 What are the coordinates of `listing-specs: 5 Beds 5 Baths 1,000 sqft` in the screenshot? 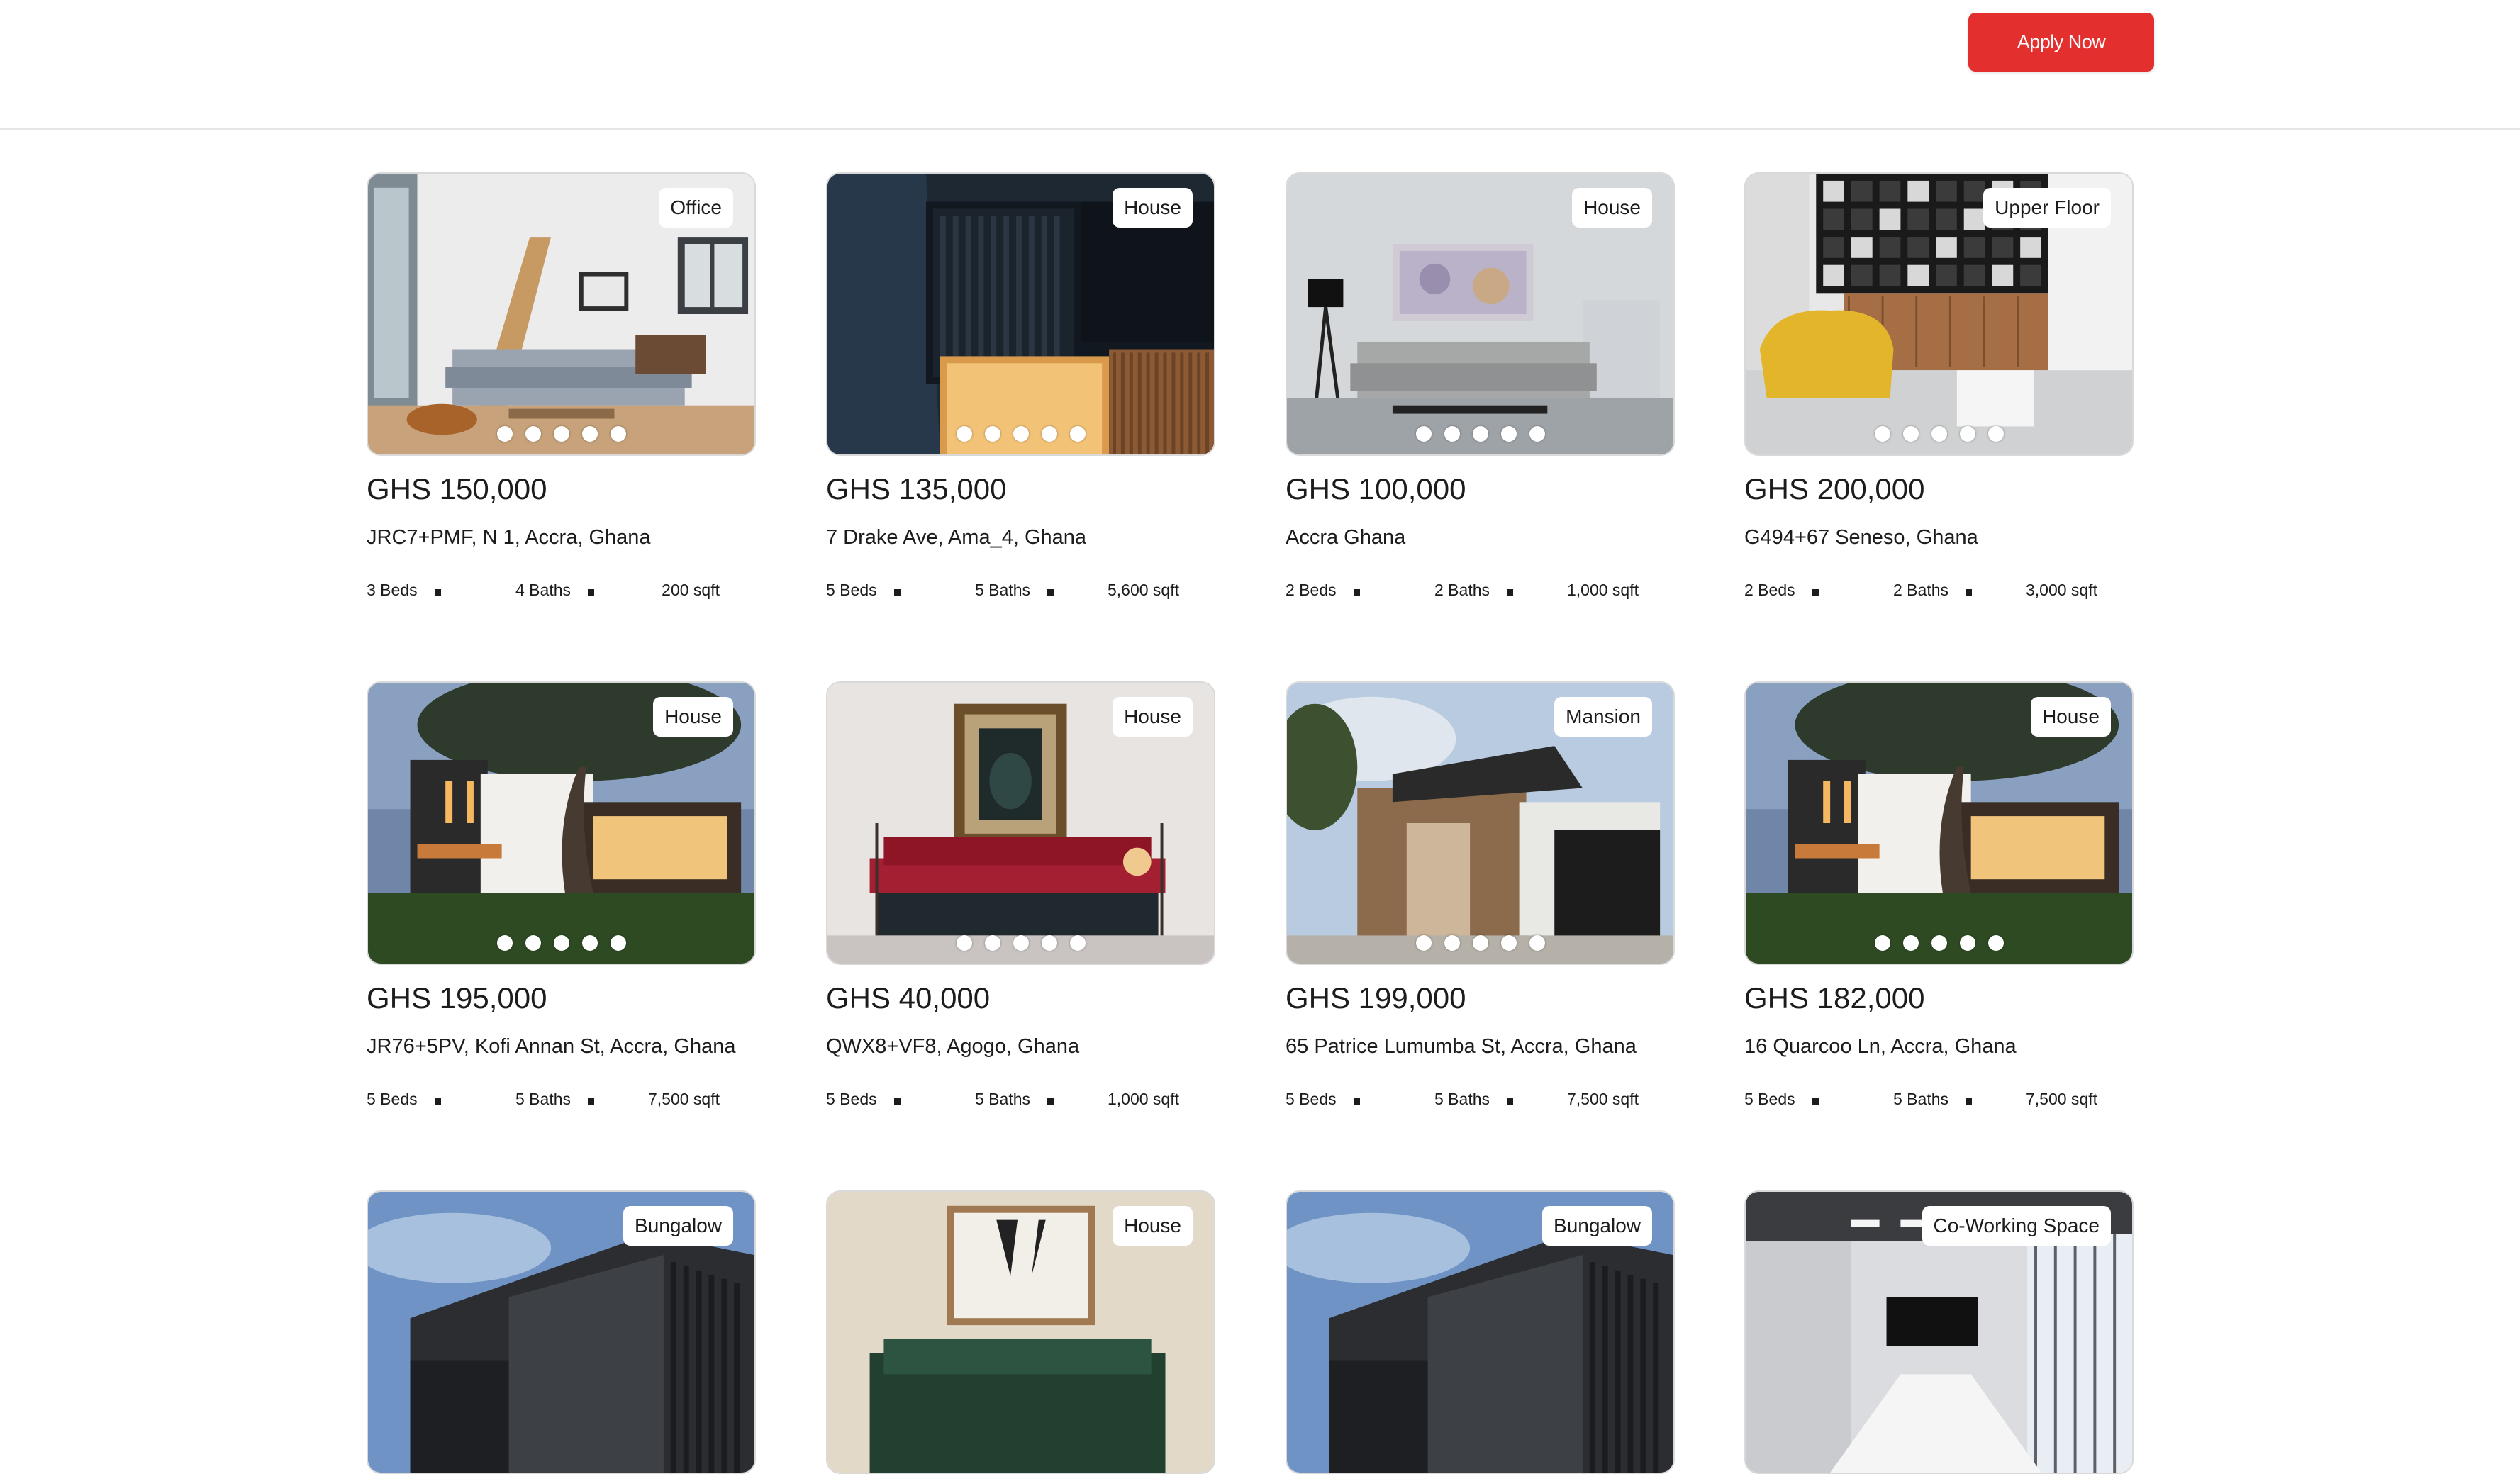 It's located at (1002, 1102).